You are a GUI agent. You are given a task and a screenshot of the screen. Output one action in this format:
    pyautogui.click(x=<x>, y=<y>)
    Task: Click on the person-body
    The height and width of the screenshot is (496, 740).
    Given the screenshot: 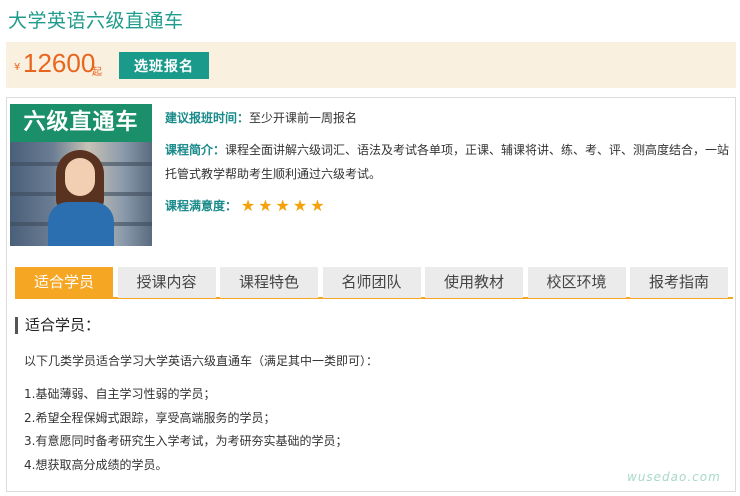 What is the action you would take?
    pyautogui.click(x=81, y=224)
    